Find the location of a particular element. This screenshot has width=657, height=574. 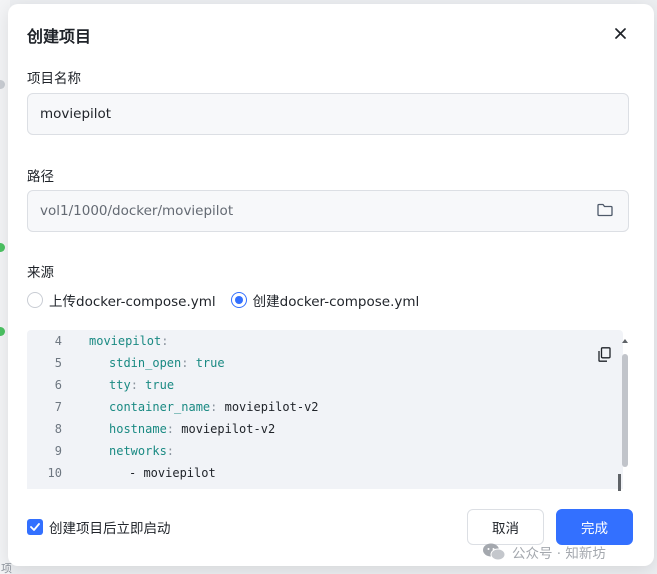

yaml-key: moviepilot is located at coordinates (125, 341).